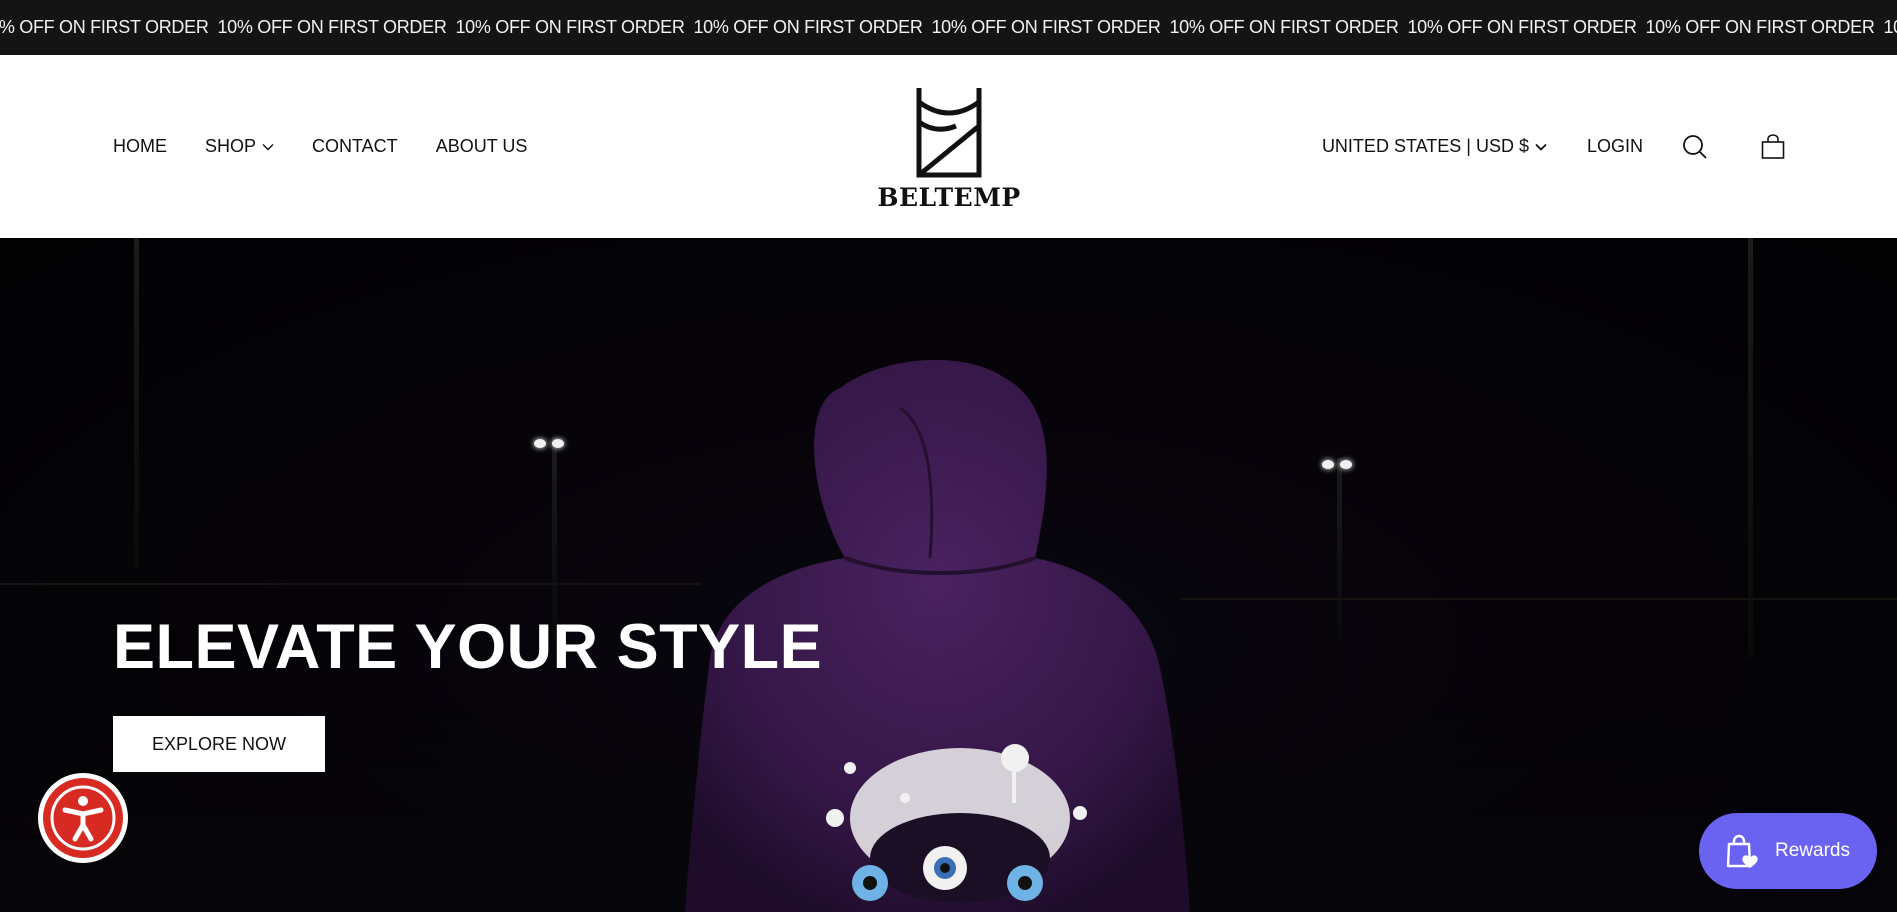  I want to click on main-nav: HOME SHOP CONTACT ABOUT US, so click(339, 146).